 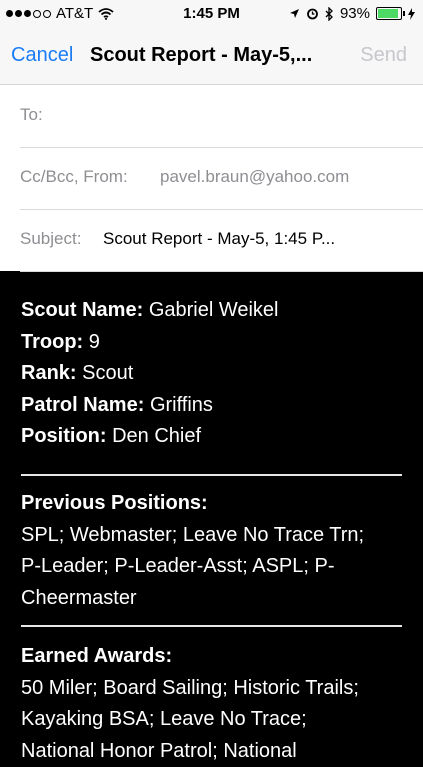 I want to click on status-bar: AT&T 1:45 PM 93%, so click(x=211, y=14).